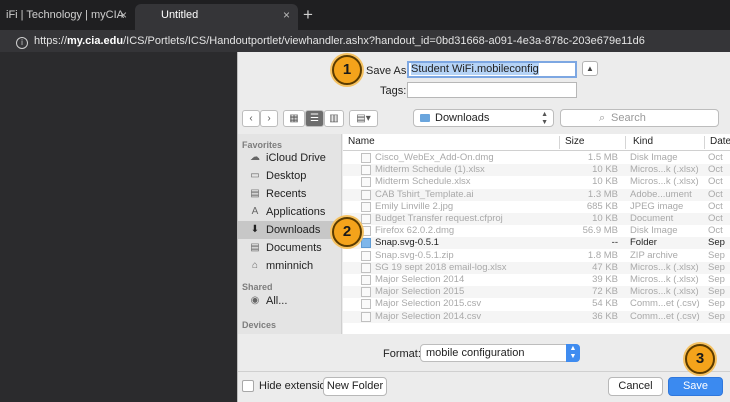 This screenshot has height=402, width=730. What do you see at coordinates (289, 248) in the screenshot?
I see `sidebar-item-documents: ▤ Documents` at bounding box center [289, 248].